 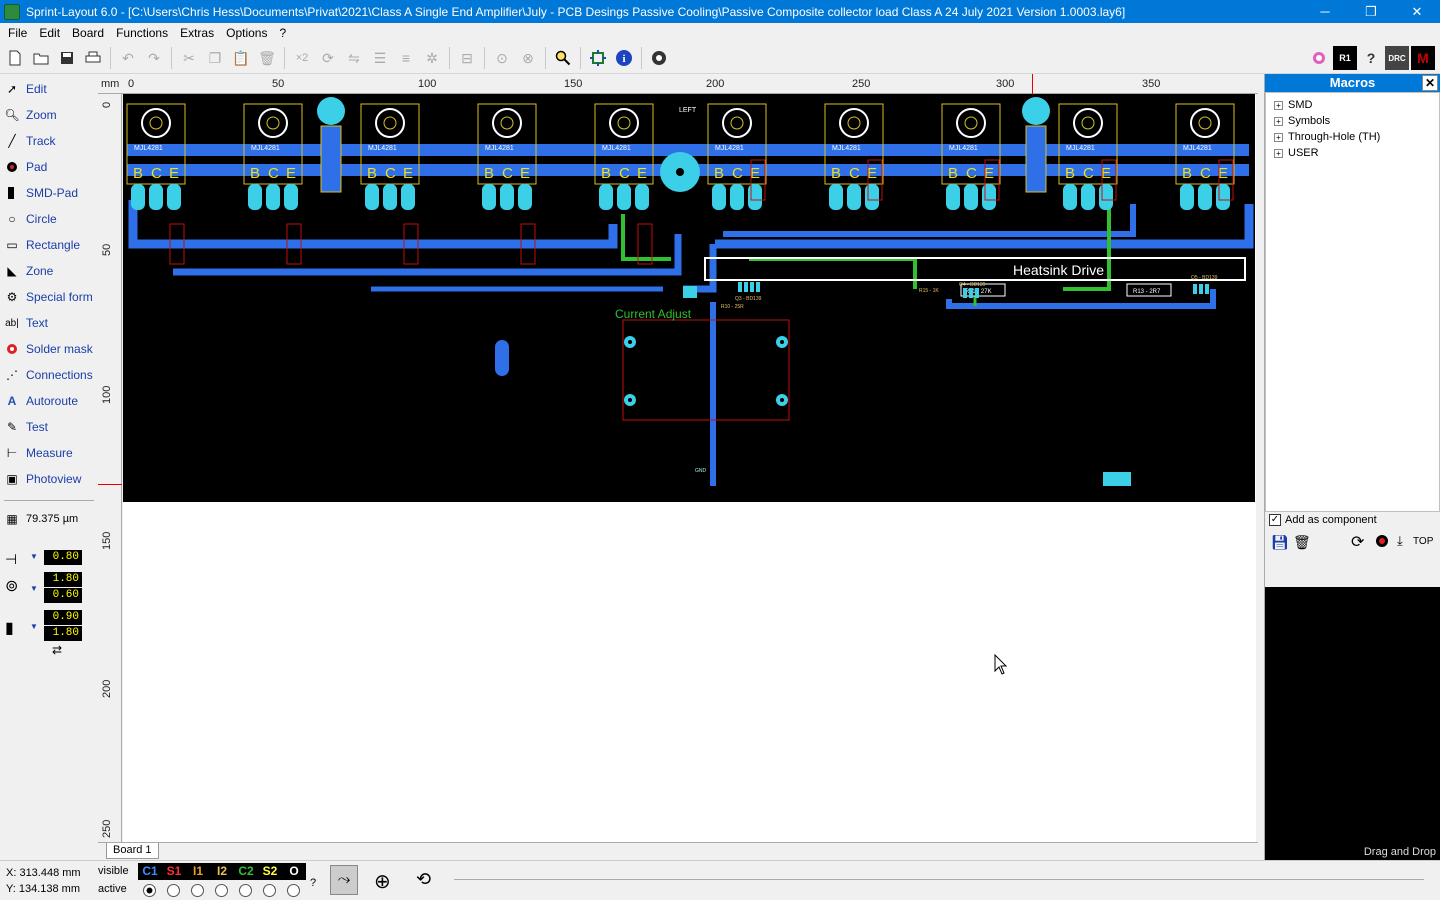 I want to click on layer-toggle-c1: C1, so click(x=150, y=871).